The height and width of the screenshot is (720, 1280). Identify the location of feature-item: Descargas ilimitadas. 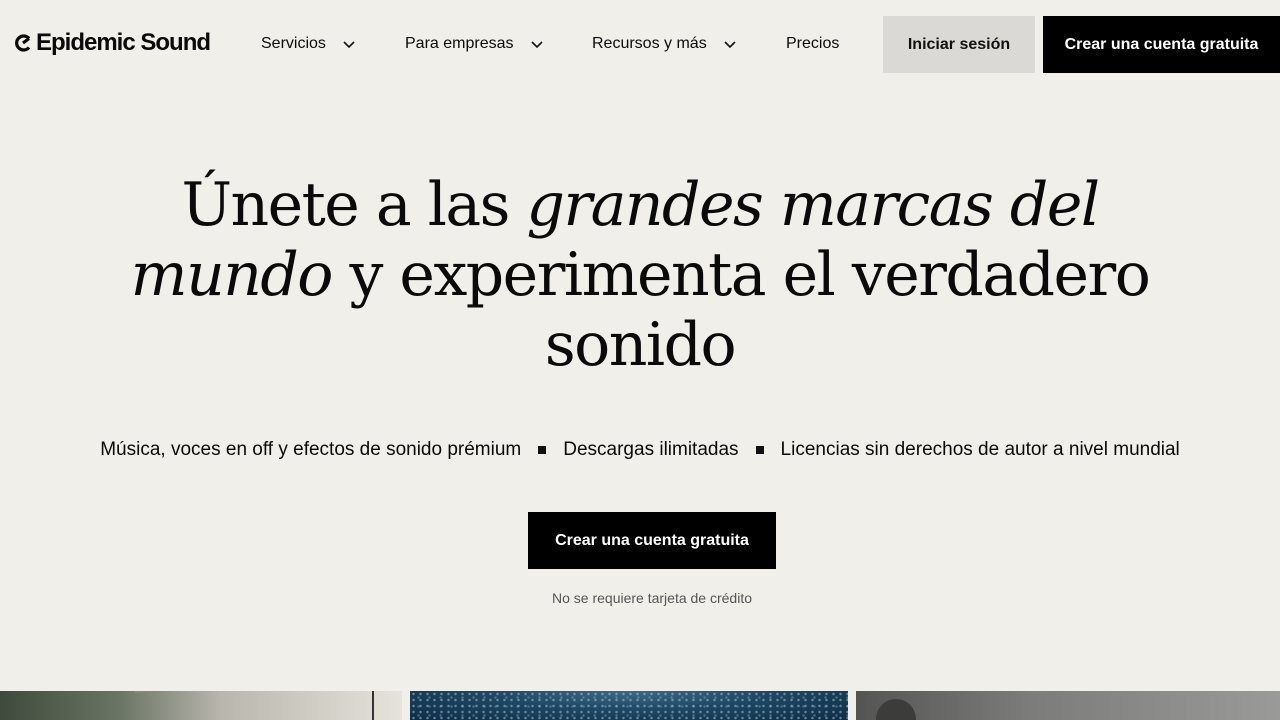
(651, 449).